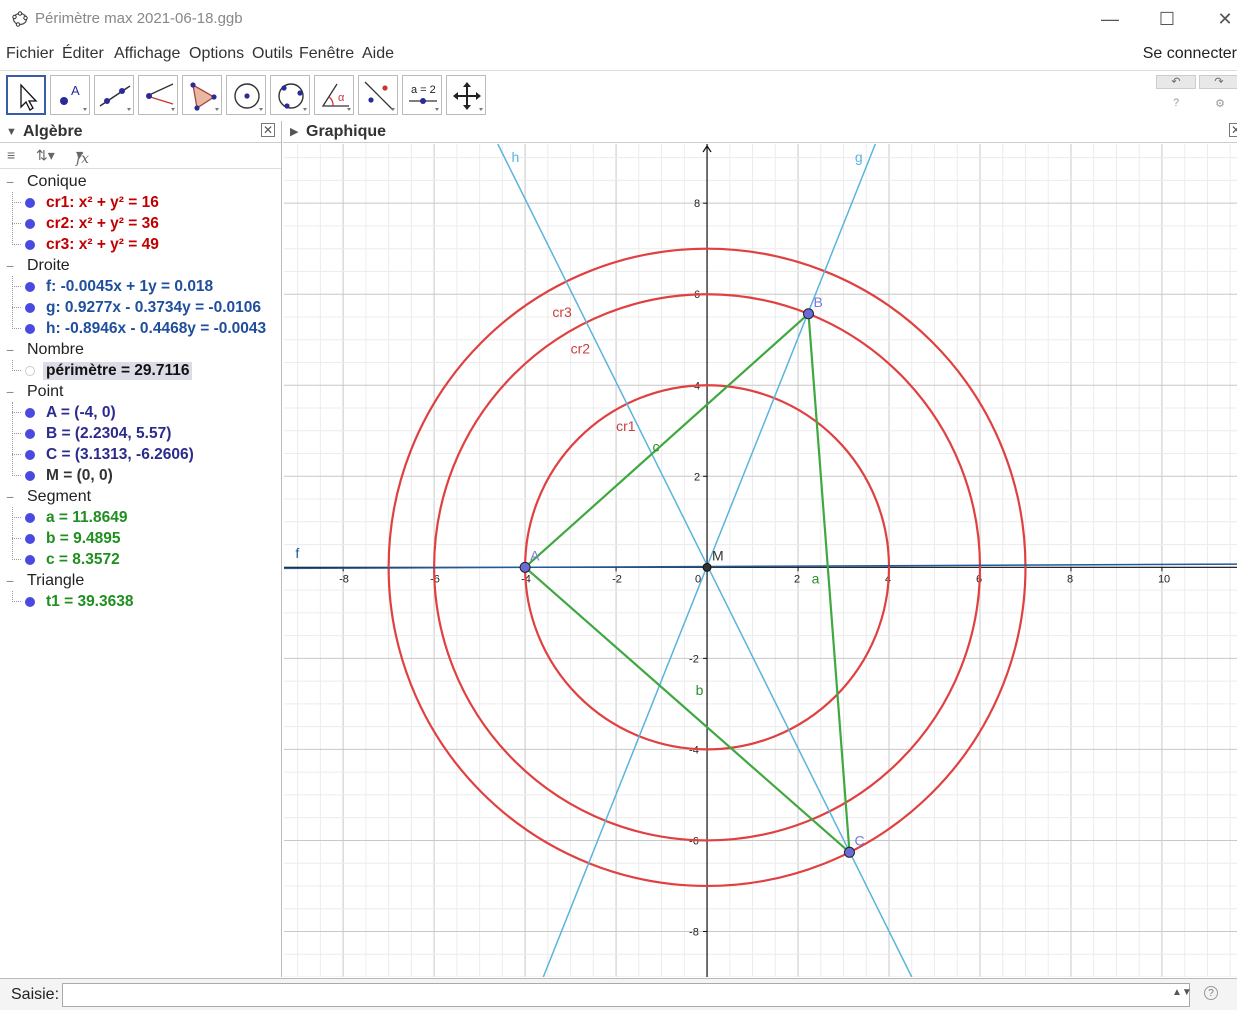 Image resolution: width=1237 pixels, height=1010 pixels. Describe the element at coordinates (140, 244) in the screenshot. I see `algebra-item: cr3: x² + y² = 49` at that location.